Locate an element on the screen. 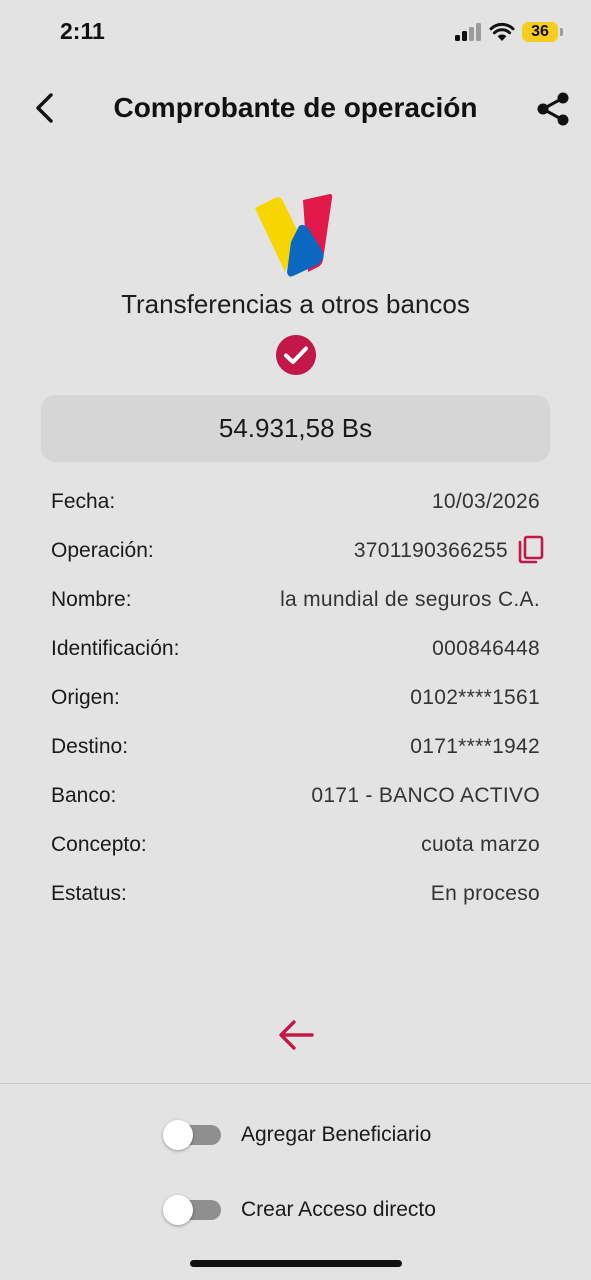  detail-row-concepto: Concepto: cuota marzo is located at coordinates (295, 845).